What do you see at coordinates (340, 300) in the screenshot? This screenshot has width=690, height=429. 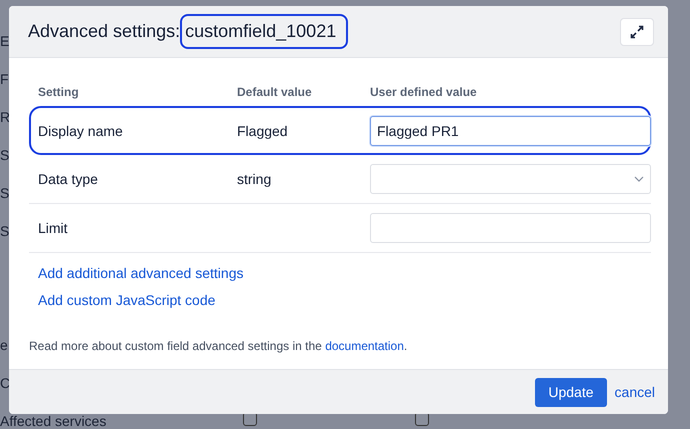 I see `link: Add custom JavaScript code` at bounding box center [340, 300].